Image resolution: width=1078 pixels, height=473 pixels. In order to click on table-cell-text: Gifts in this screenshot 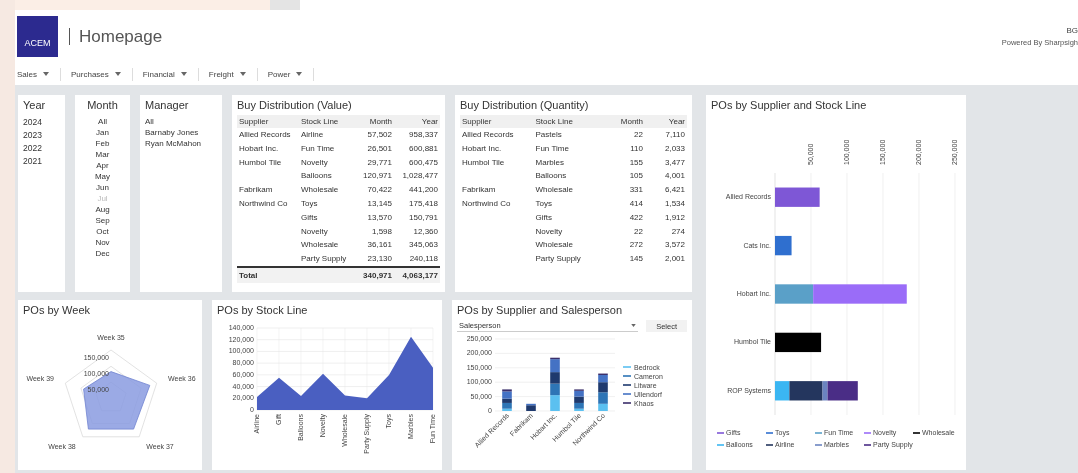, I will do `click(309, 217)`.